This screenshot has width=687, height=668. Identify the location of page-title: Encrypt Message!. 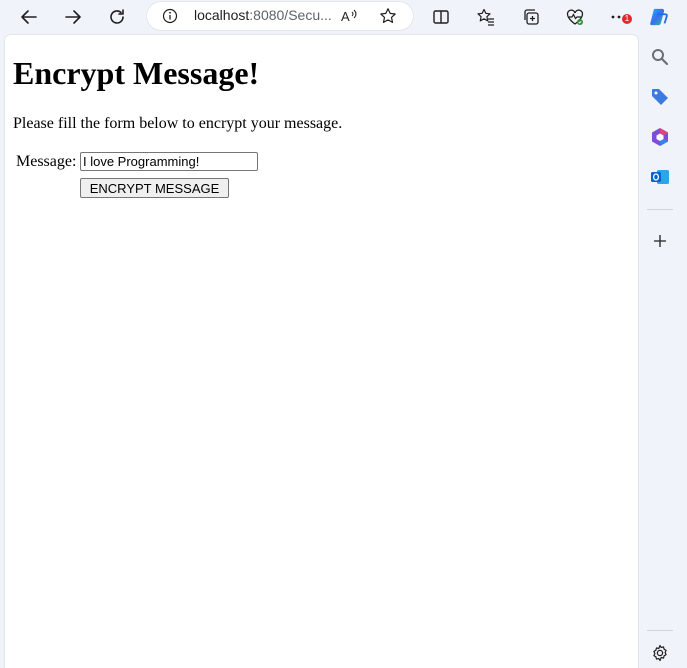
(136, 73).